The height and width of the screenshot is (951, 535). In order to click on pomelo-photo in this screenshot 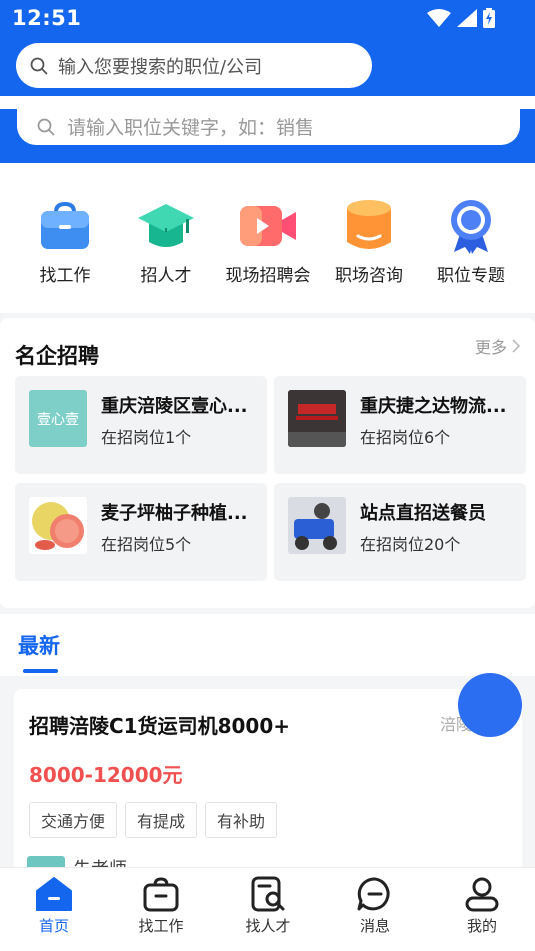, I will do `click(58, 526)`.